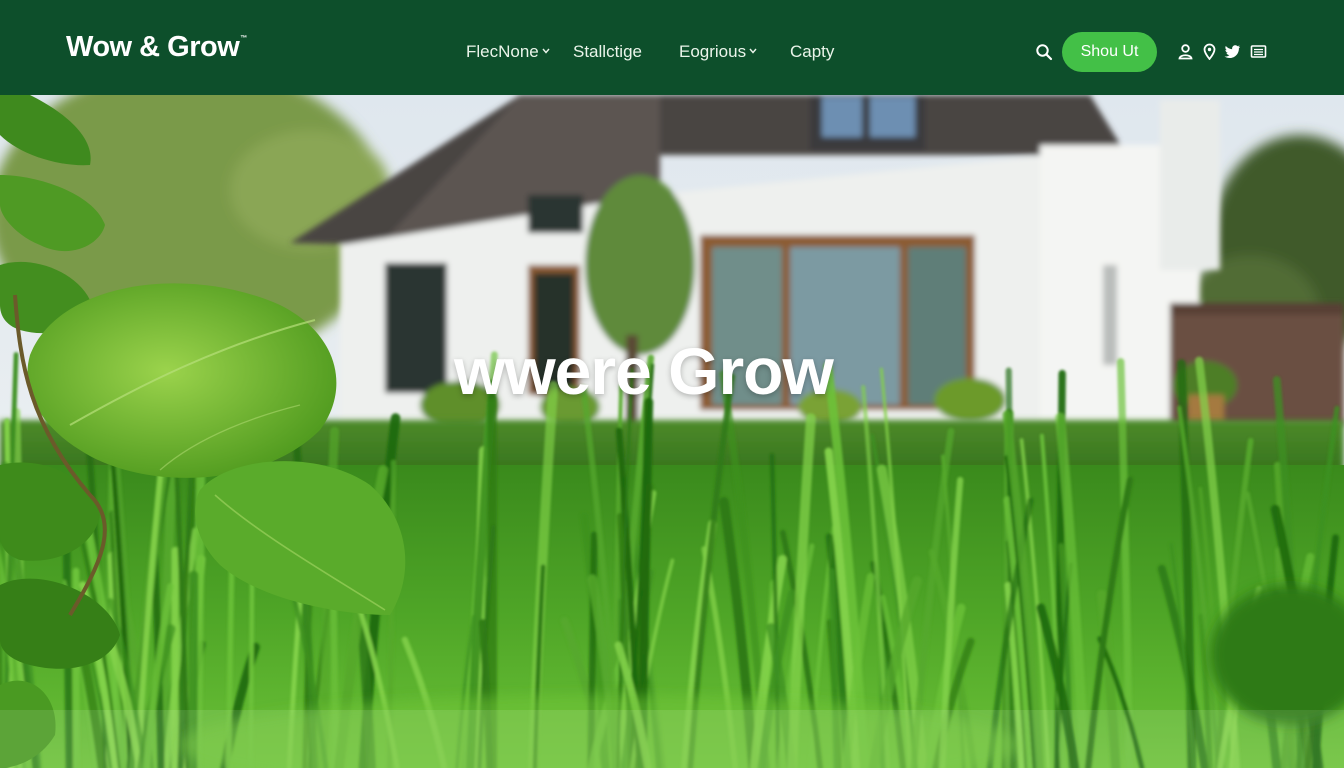  I want to click on nav-item-eogrious: Eogrious, so click(718, 52).